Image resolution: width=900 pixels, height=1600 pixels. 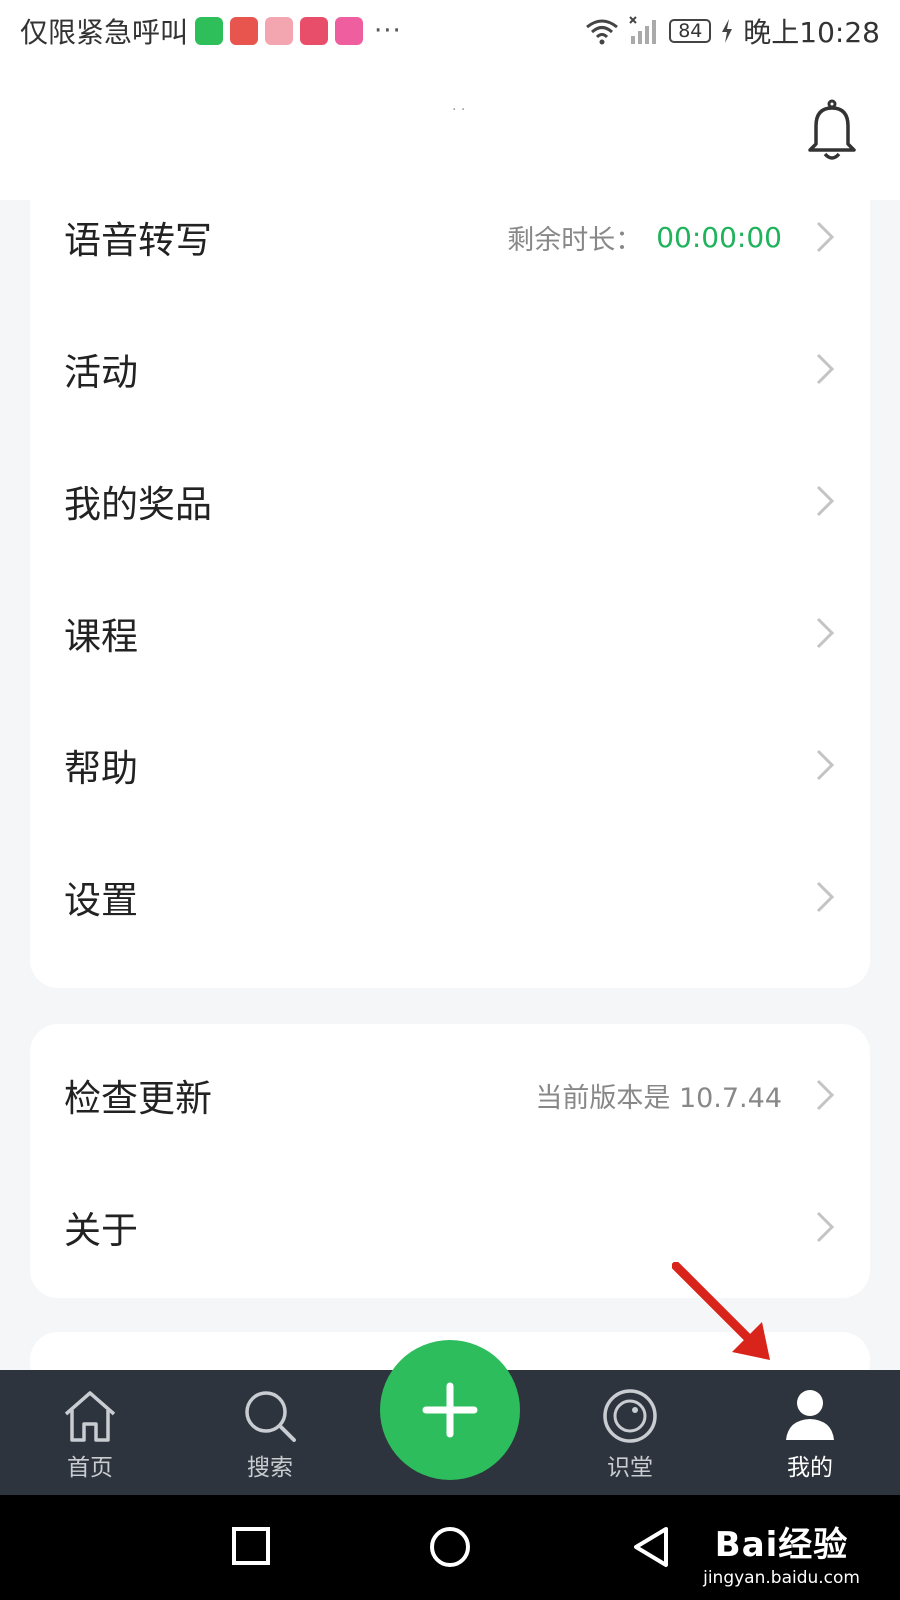 I want to click on header-decoration: · ·, so click(x=459, y=110).